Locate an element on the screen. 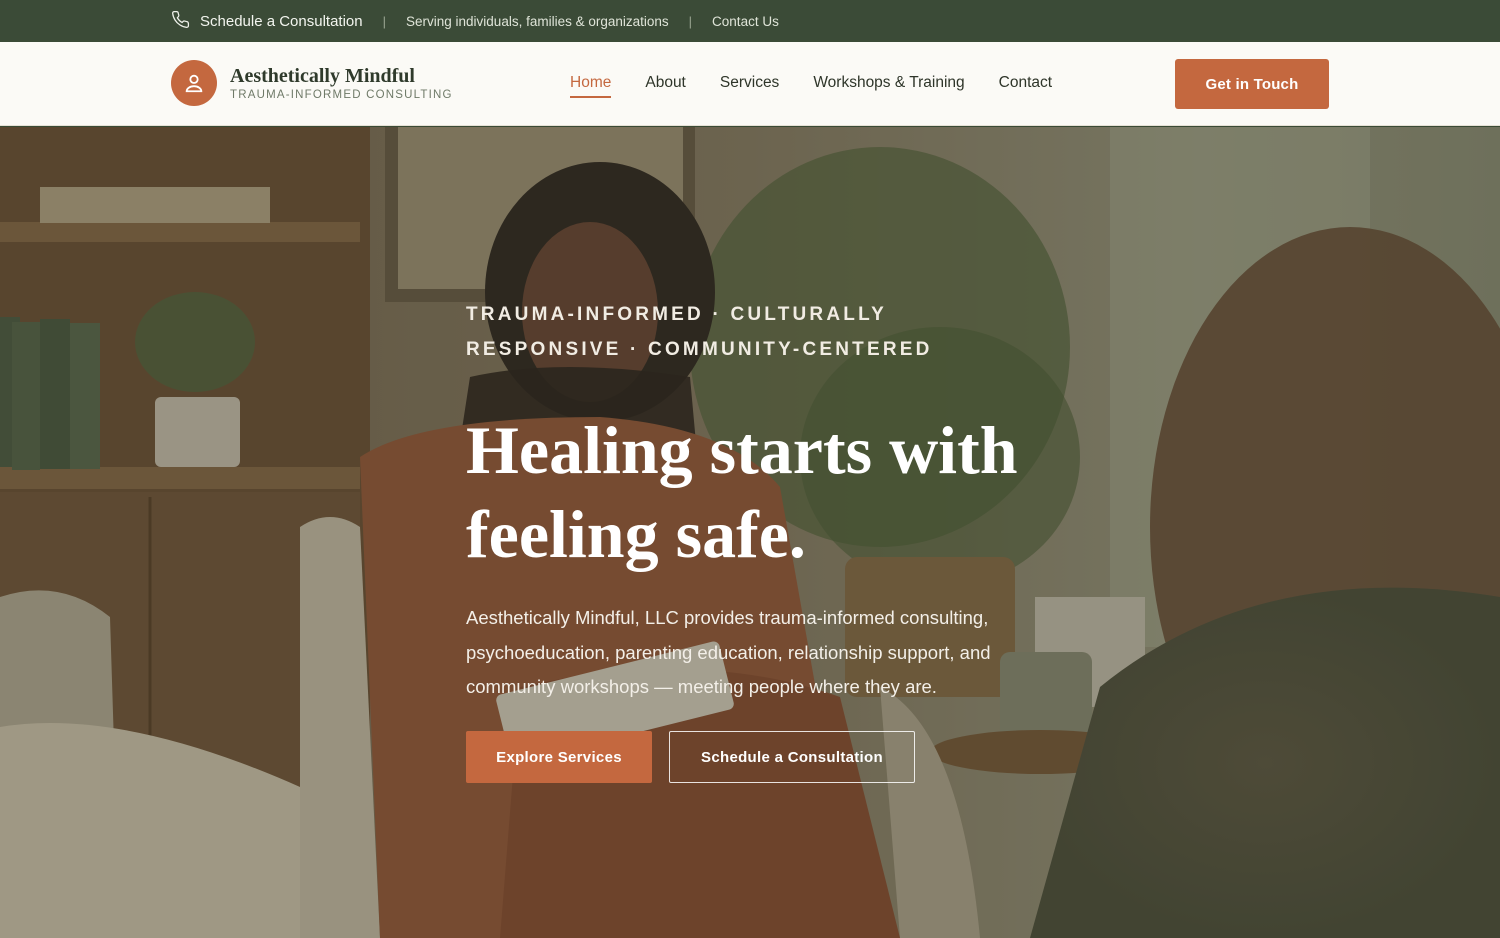 The height and width of the screenshot is (938, 1500). person-icon is located at coordinates (194, 83).